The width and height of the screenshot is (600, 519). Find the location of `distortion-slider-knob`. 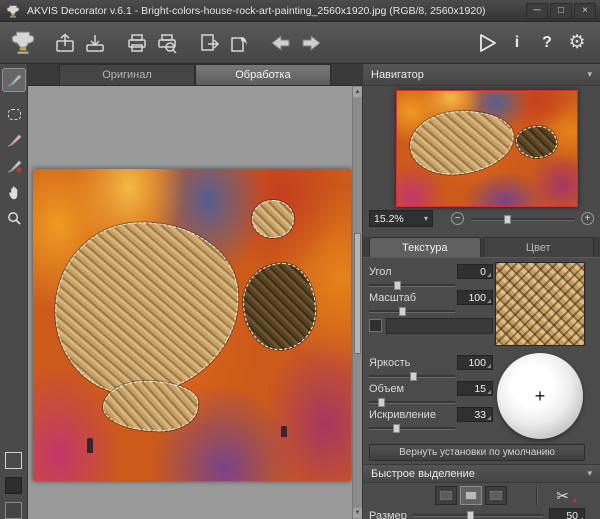

distortion-slider-knob is located at coordinates (396, 428).